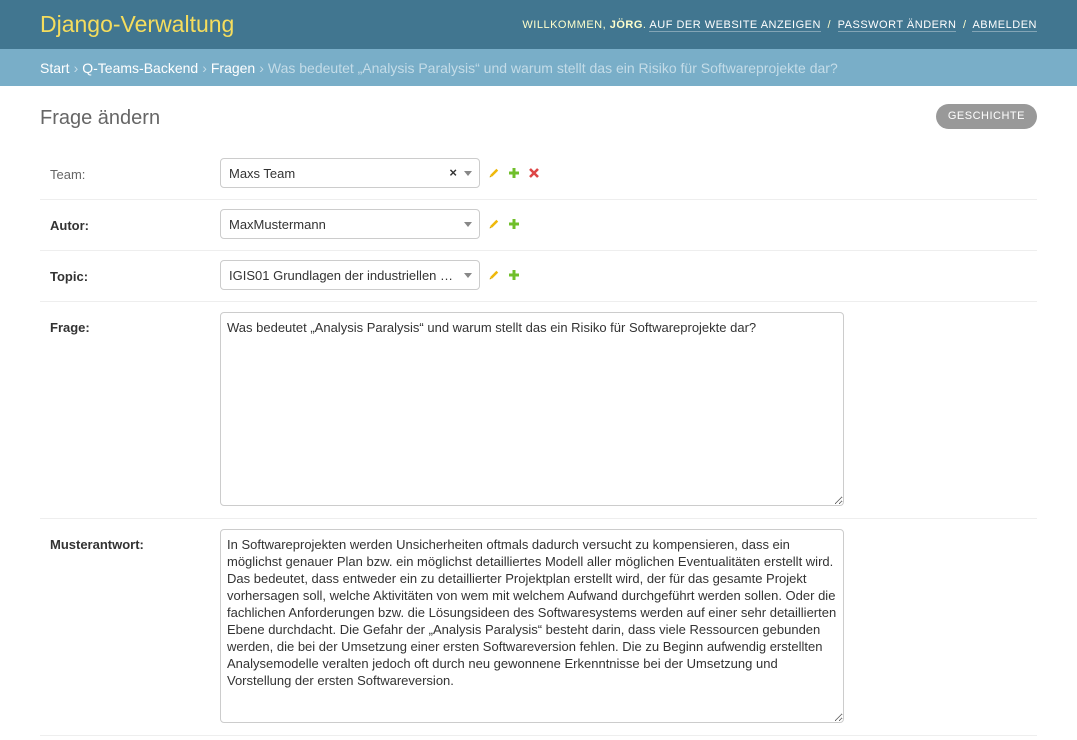  I want to click on form-row-team: Team: Maxs Team ×, so click(538, 174).